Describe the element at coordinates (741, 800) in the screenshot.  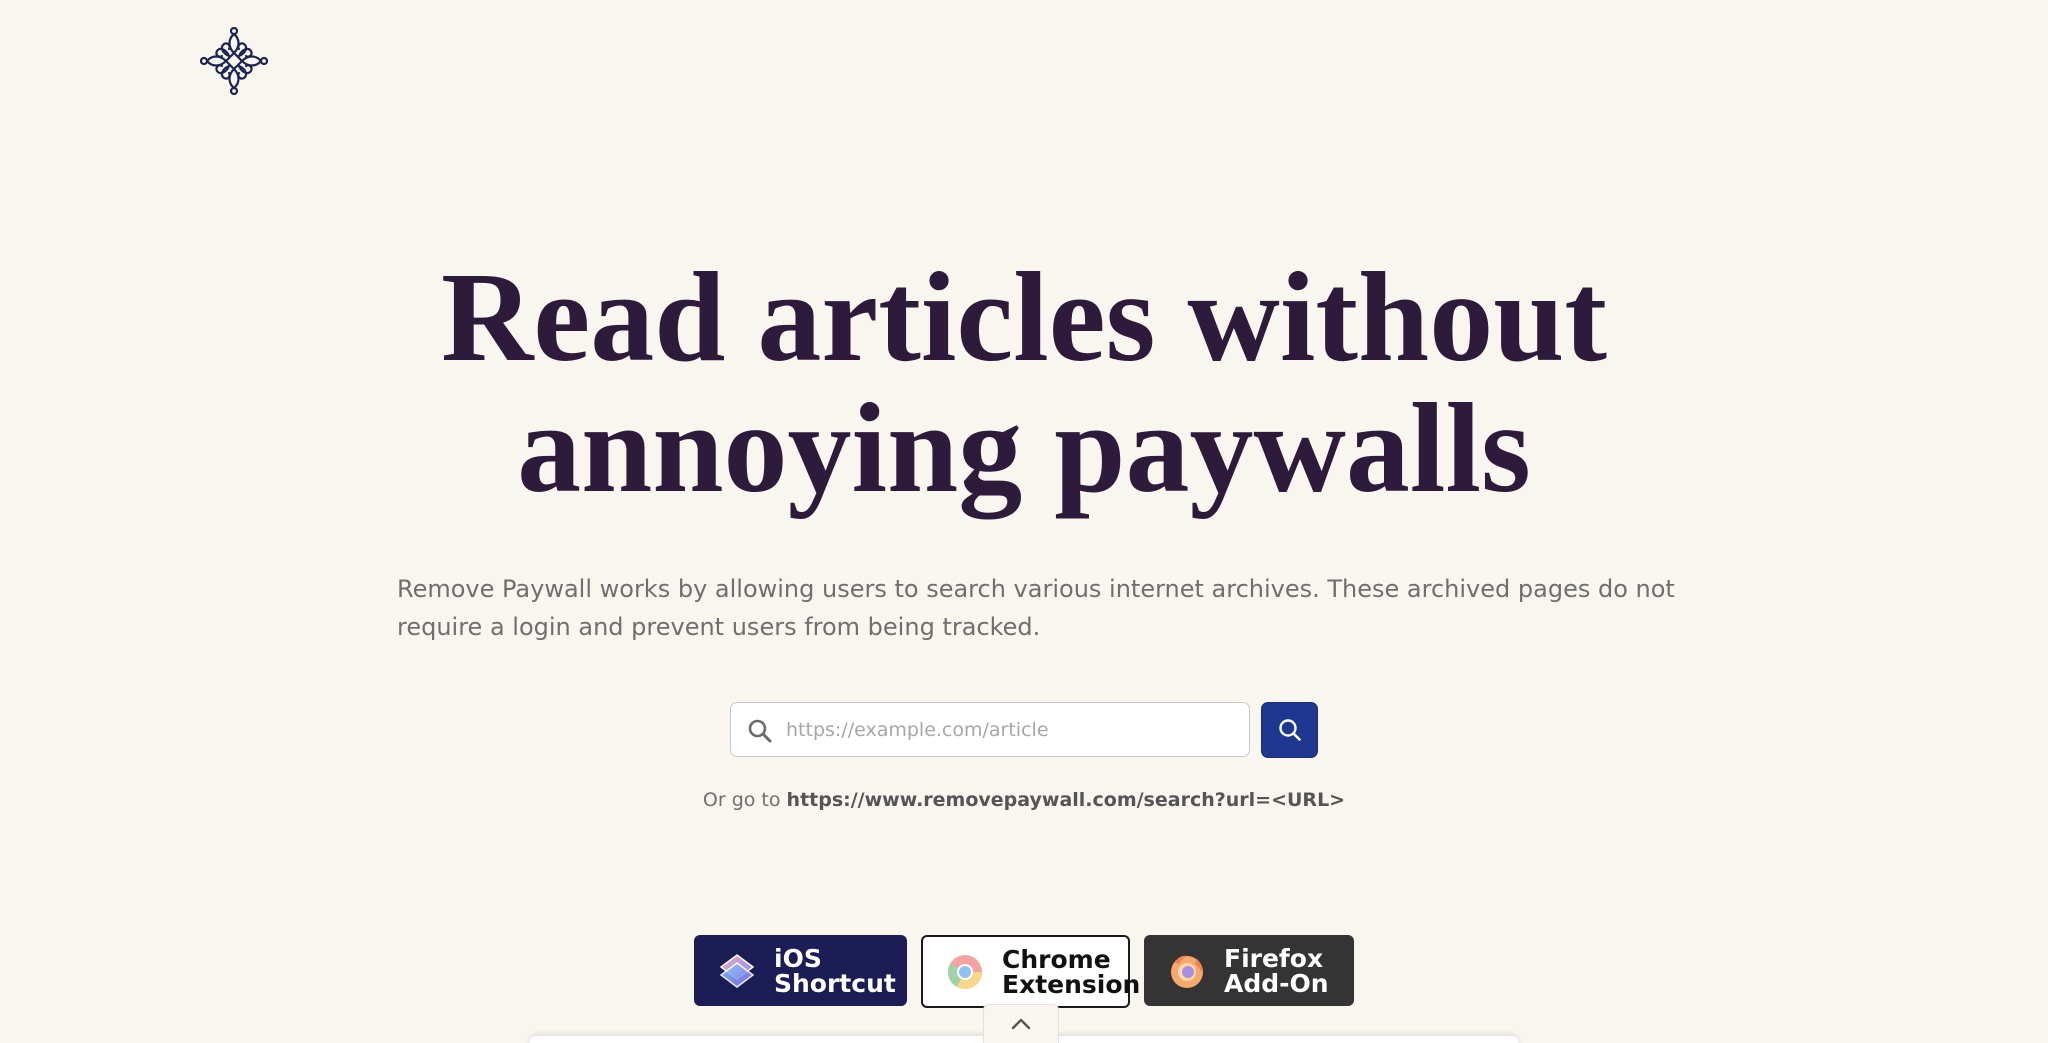
I see `or-prefix: Or go to` at that location.